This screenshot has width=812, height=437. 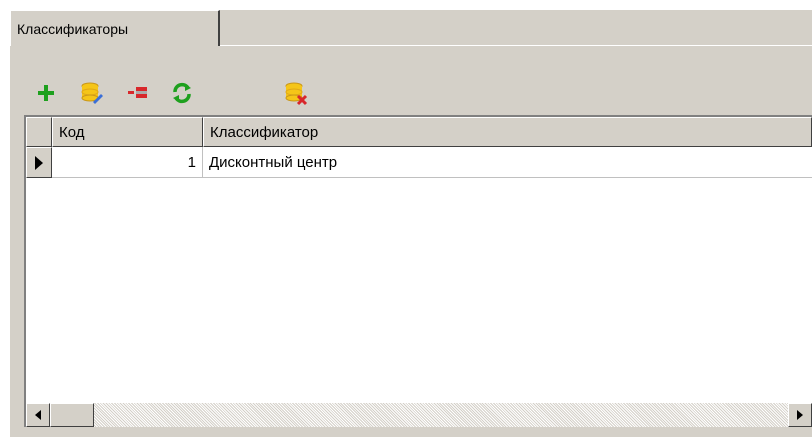 I want to click on tab-classifiers: Классификаторы, so click(x=115, y=28).